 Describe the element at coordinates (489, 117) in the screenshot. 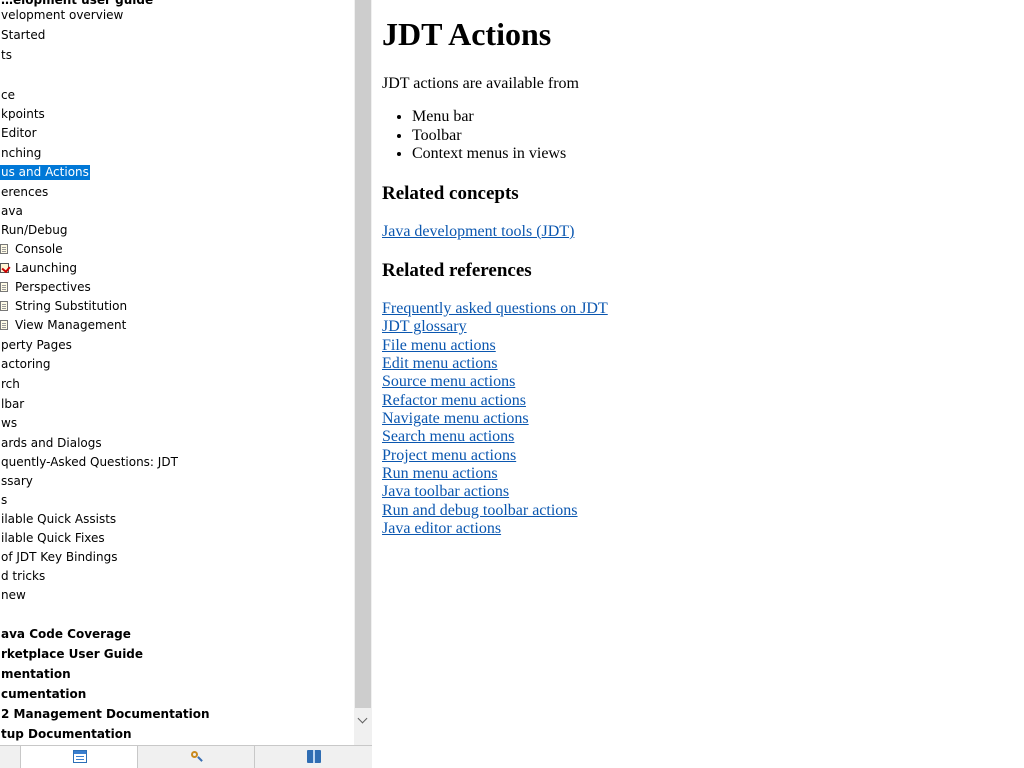

I see `availability-list-item: Menu bar` at that location.